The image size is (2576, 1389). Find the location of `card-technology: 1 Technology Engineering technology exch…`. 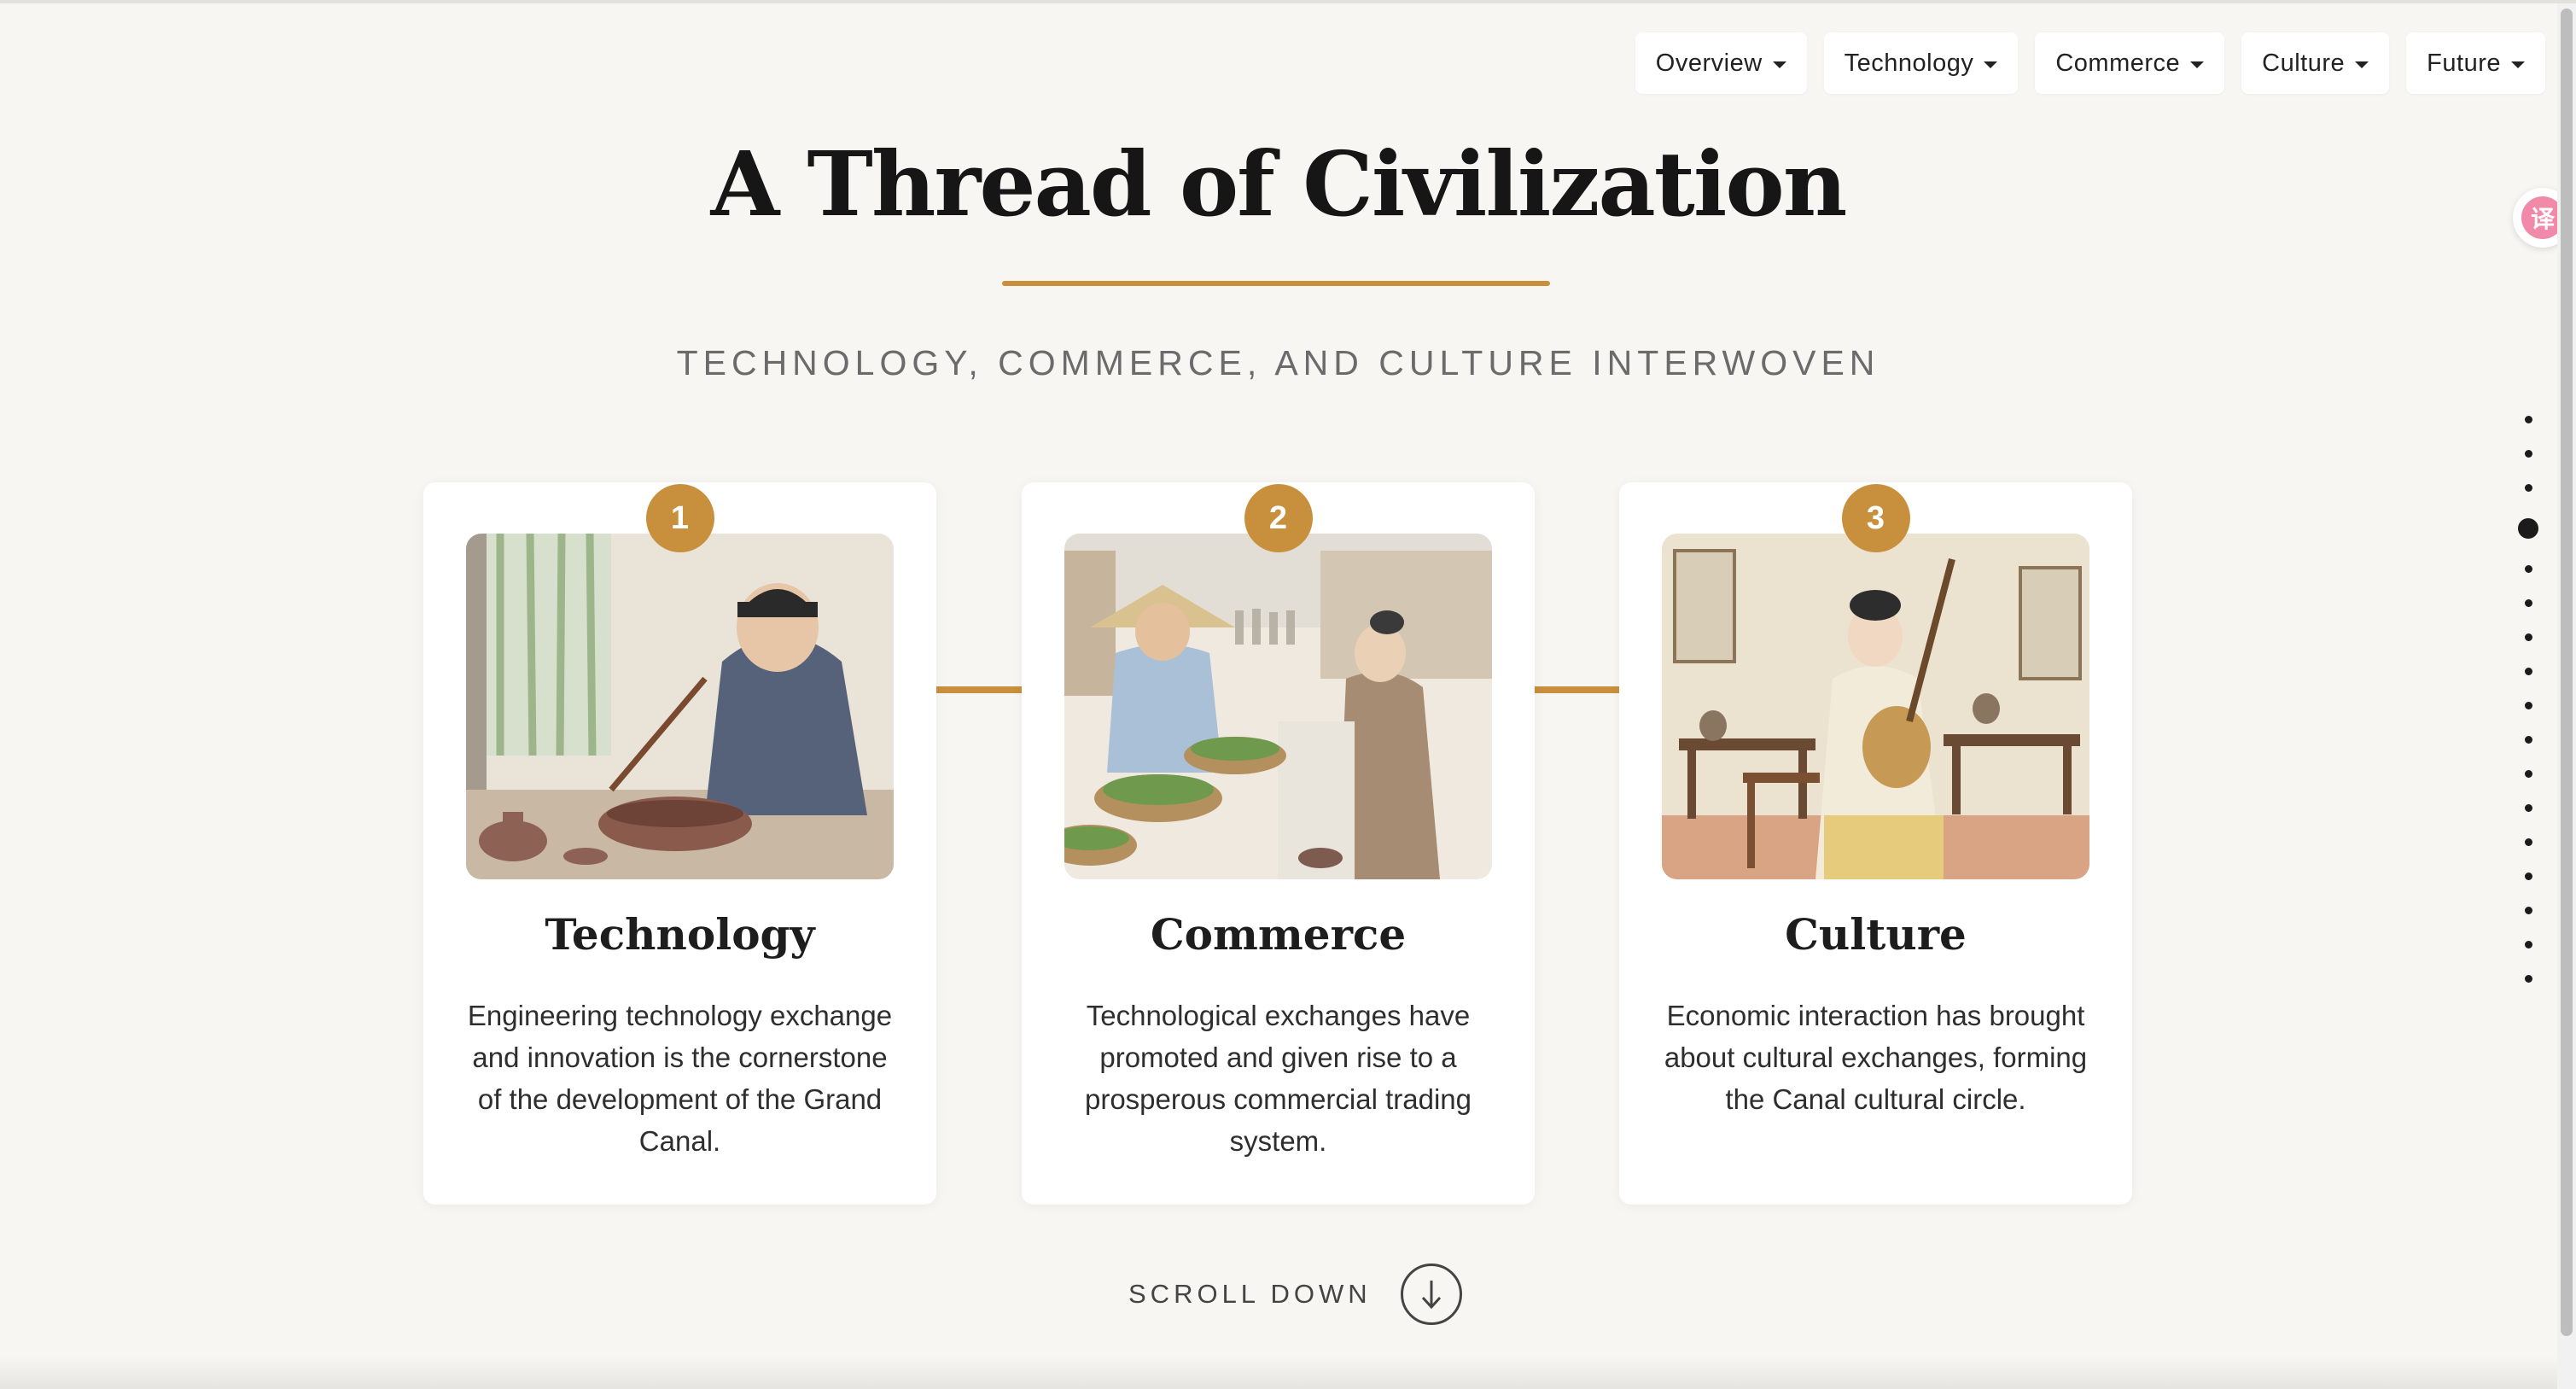

card-technology: 1 Technology Engineering technology exch… is located at coordinates (679, 843).